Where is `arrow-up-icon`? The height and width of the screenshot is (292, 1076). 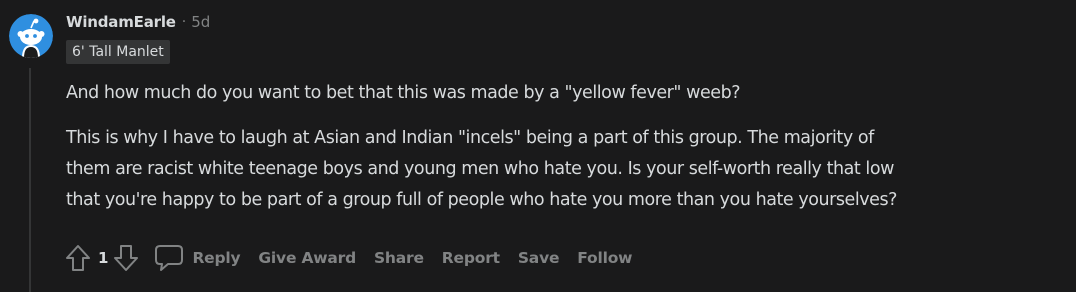
arrow-up-icon is located at coordinates (78, 258).